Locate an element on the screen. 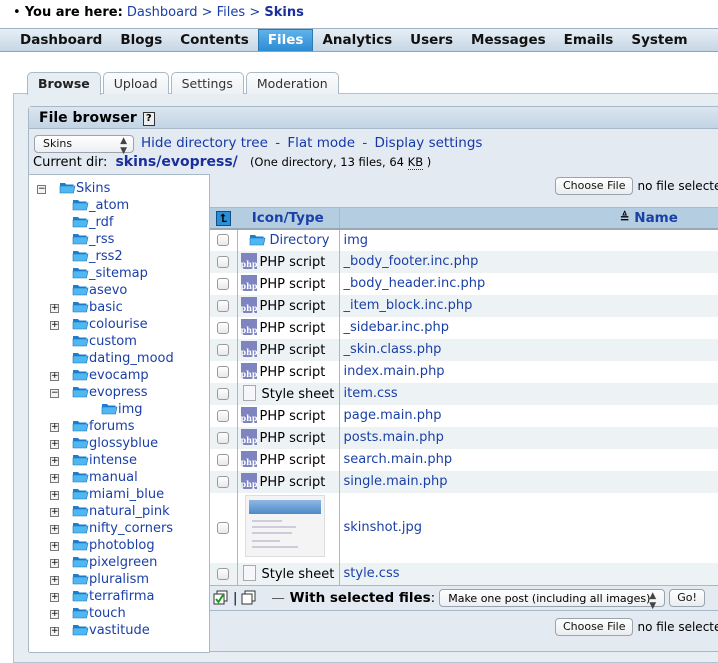 The width and height of the screenshot is (718, 663). tree-item: _atom is located at coordinates (100, 206).